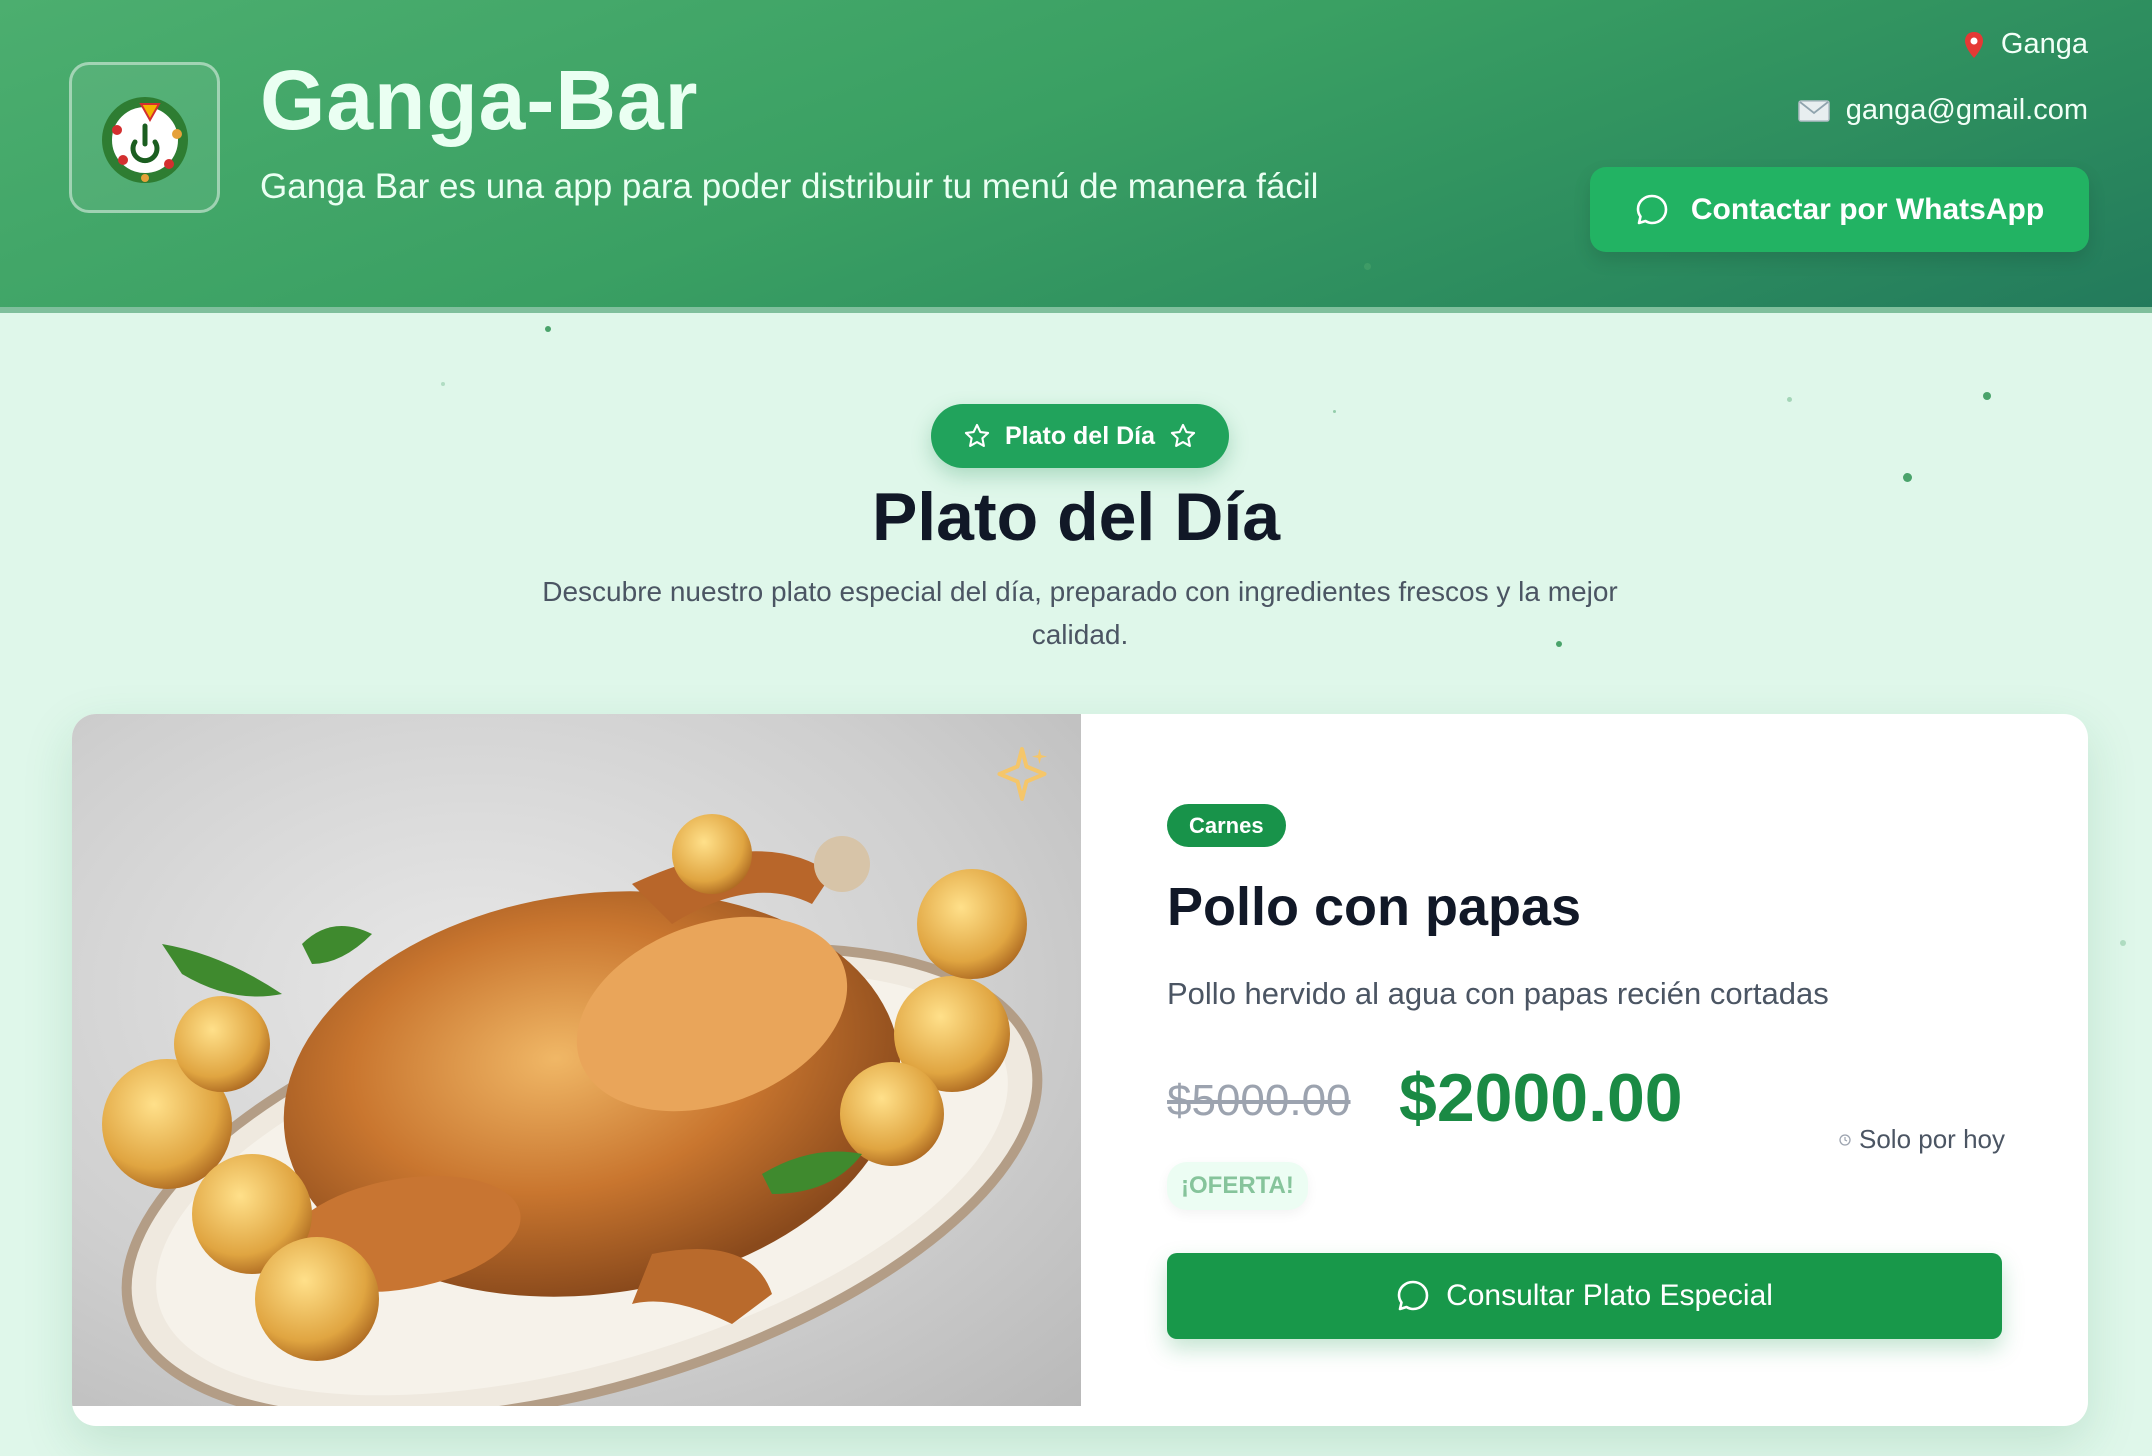 The height and width of the screenshot is (1456, 2152). Describe the element at coordinates (1226, 825) in the screenshot. I see `category-badge: Carnes` at that location.